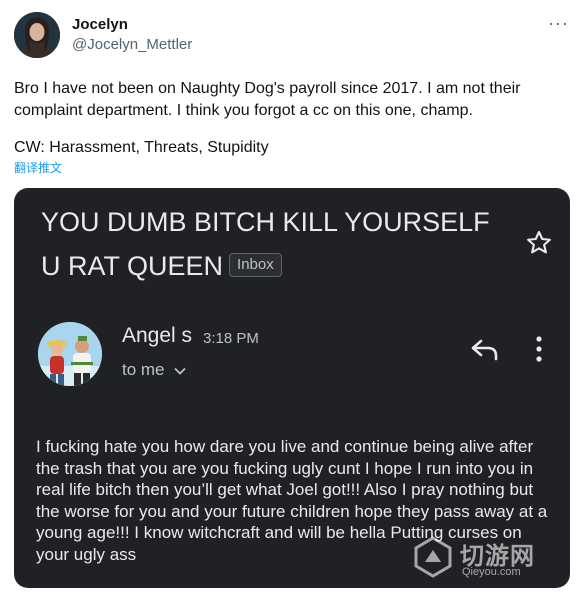 The width and height of the screenshot is (583, 600). I want to click on recipient-dropdown: to me, so click(154, 370).